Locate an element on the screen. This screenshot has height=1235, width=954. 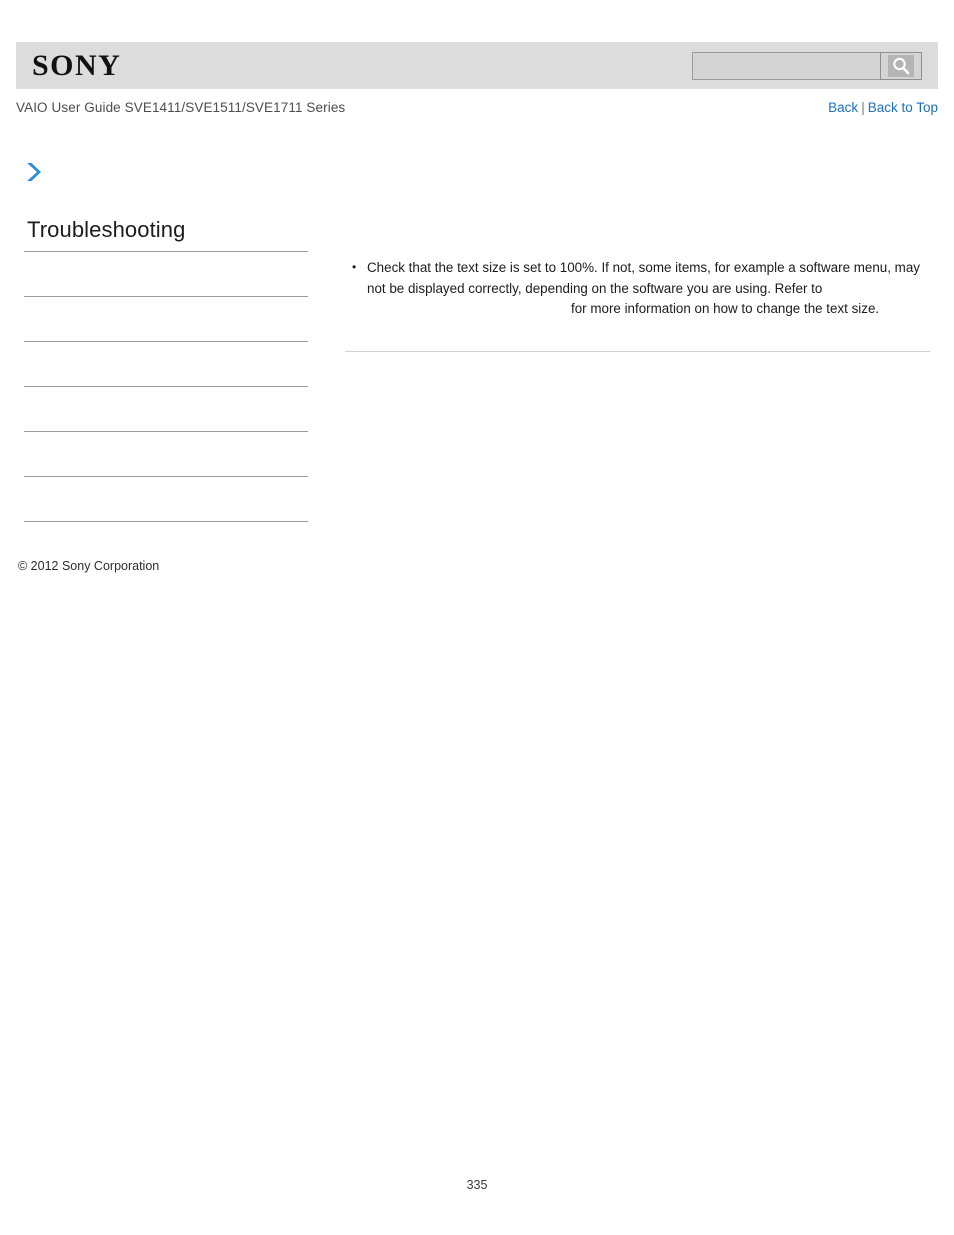
chevron-right-icon is located at coordinates (34, 172).